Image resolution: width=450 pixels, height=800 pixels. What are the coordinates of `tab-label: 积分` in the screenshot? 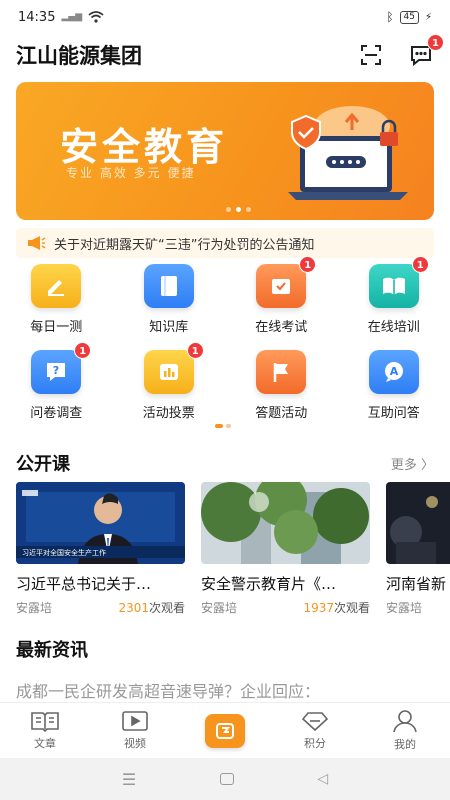 It's located at (315, 743).